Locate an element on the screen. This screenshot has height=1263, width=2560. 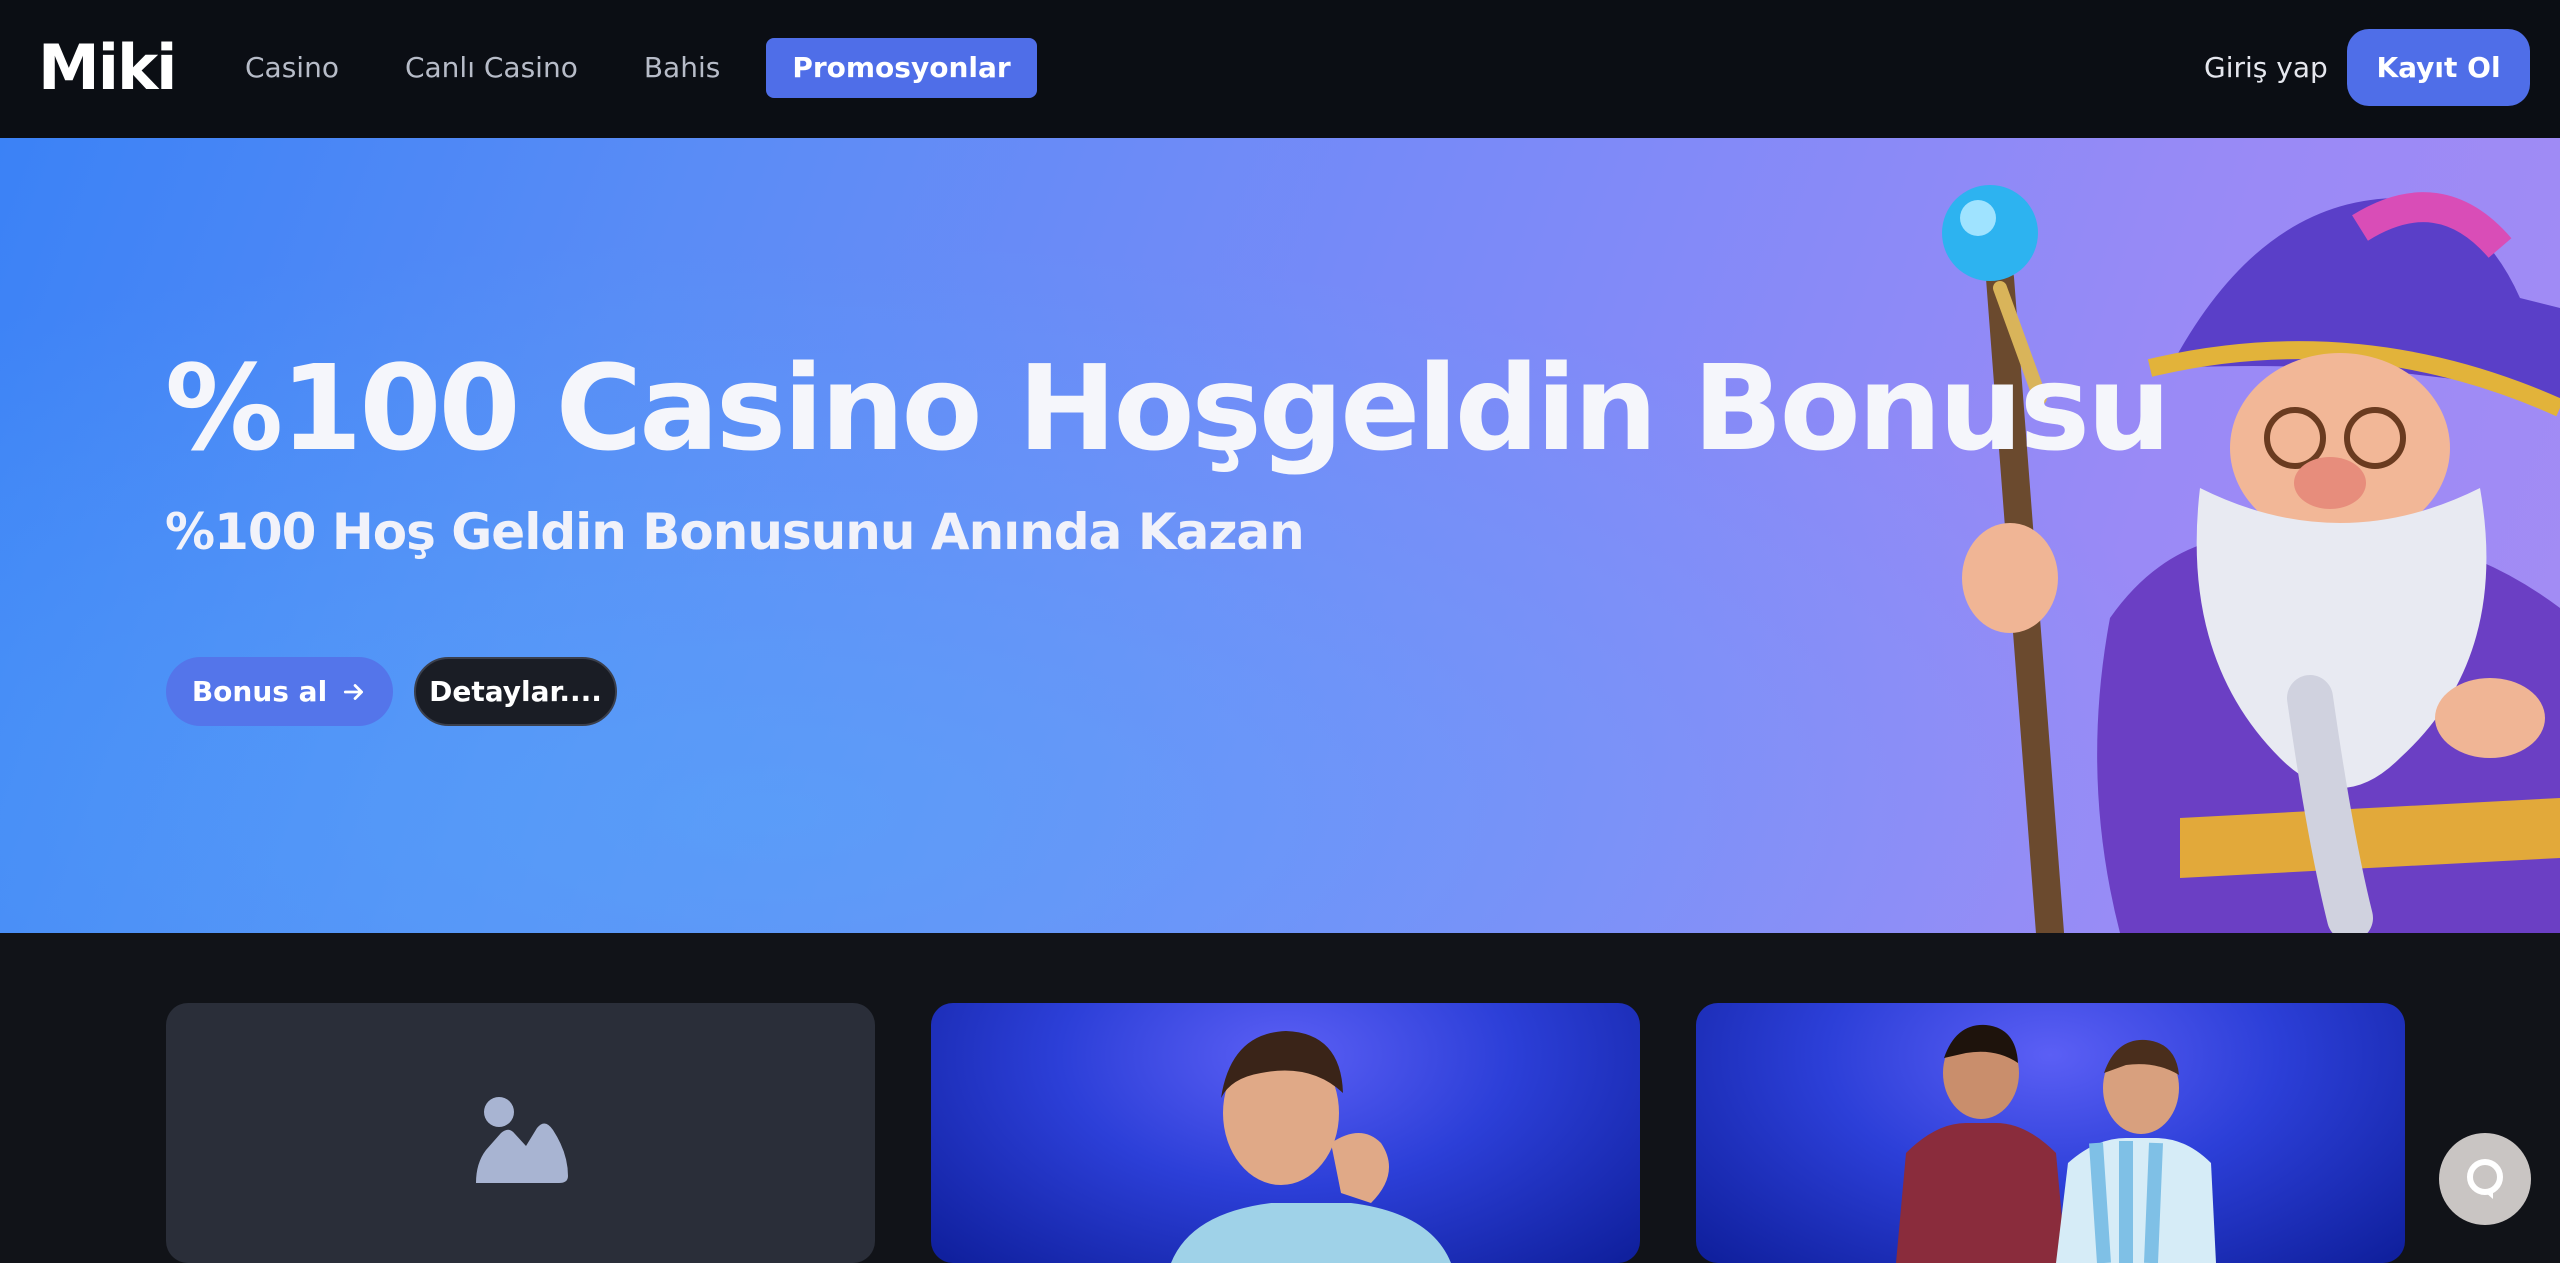
site-logo: Miki is located at coordinates (107, 68).